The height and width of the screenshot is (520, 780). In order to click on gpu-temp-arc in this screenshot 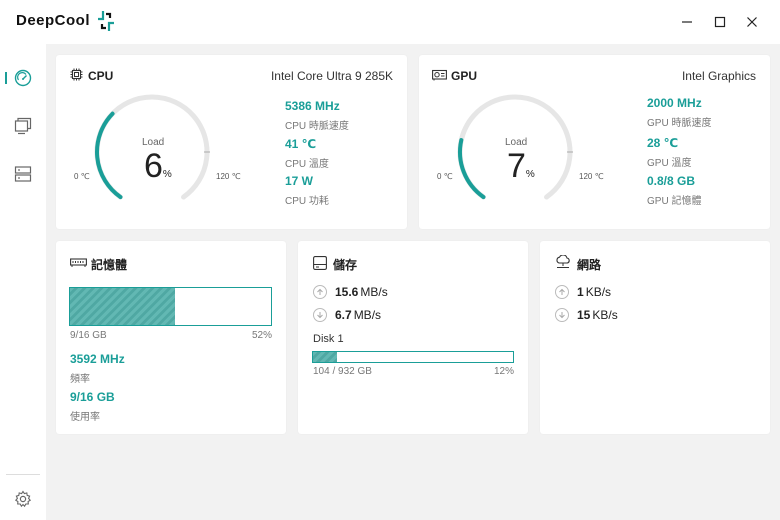, I will do `click(472, 169)`.